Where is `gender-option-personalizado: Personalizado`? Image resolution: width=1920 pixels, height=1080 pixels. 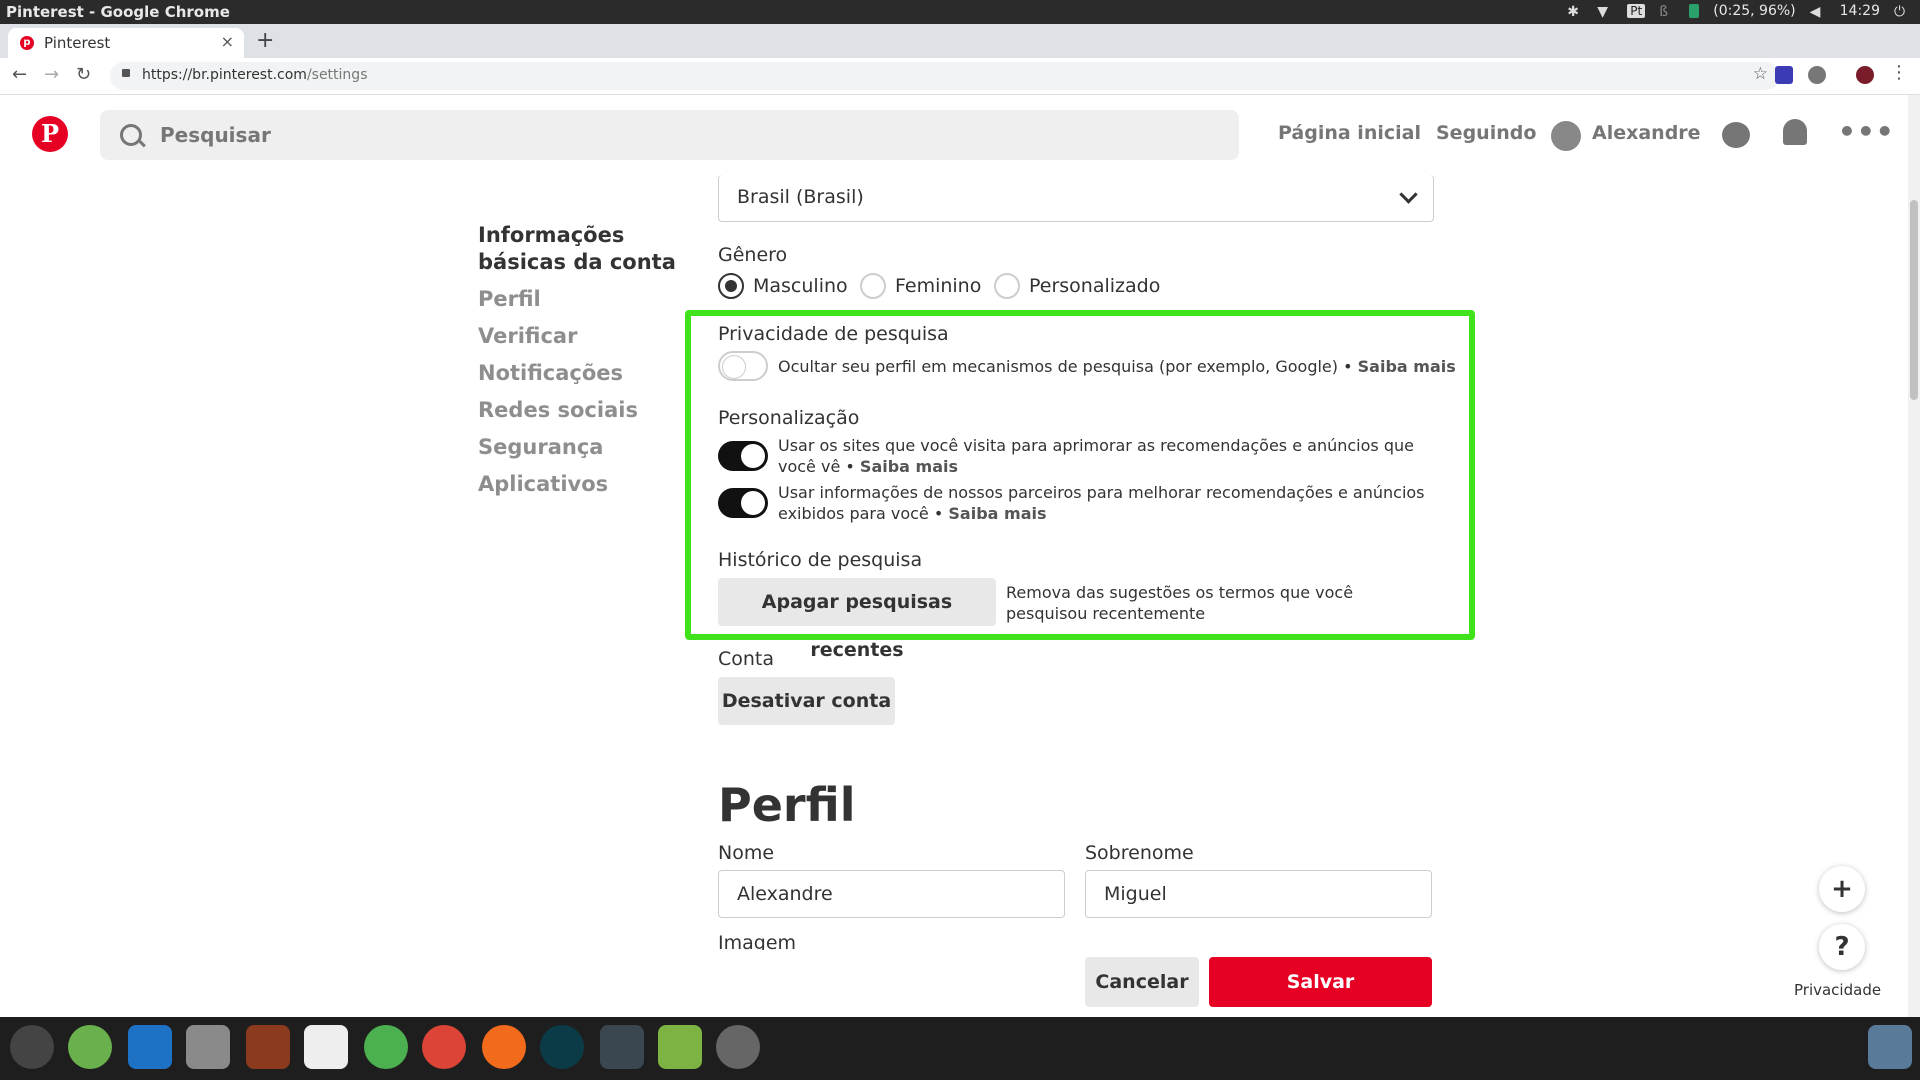 gender-option-personalizado: Personalizado is located at coordinates (1094, 286).